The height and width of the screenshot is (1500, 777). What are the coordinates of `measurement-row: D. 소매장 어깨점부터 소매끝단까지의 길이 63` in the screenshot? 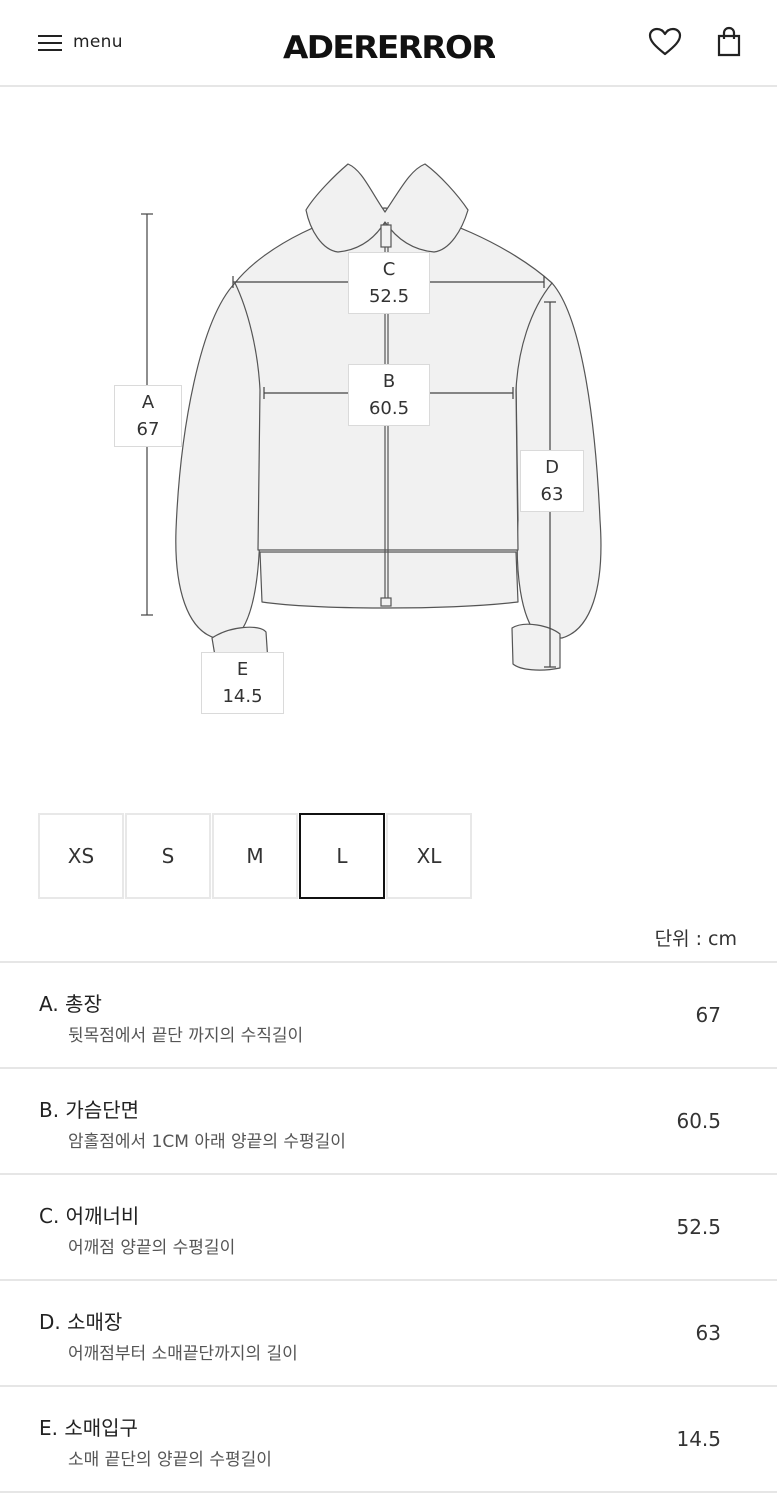 It's located at (388, 1334).